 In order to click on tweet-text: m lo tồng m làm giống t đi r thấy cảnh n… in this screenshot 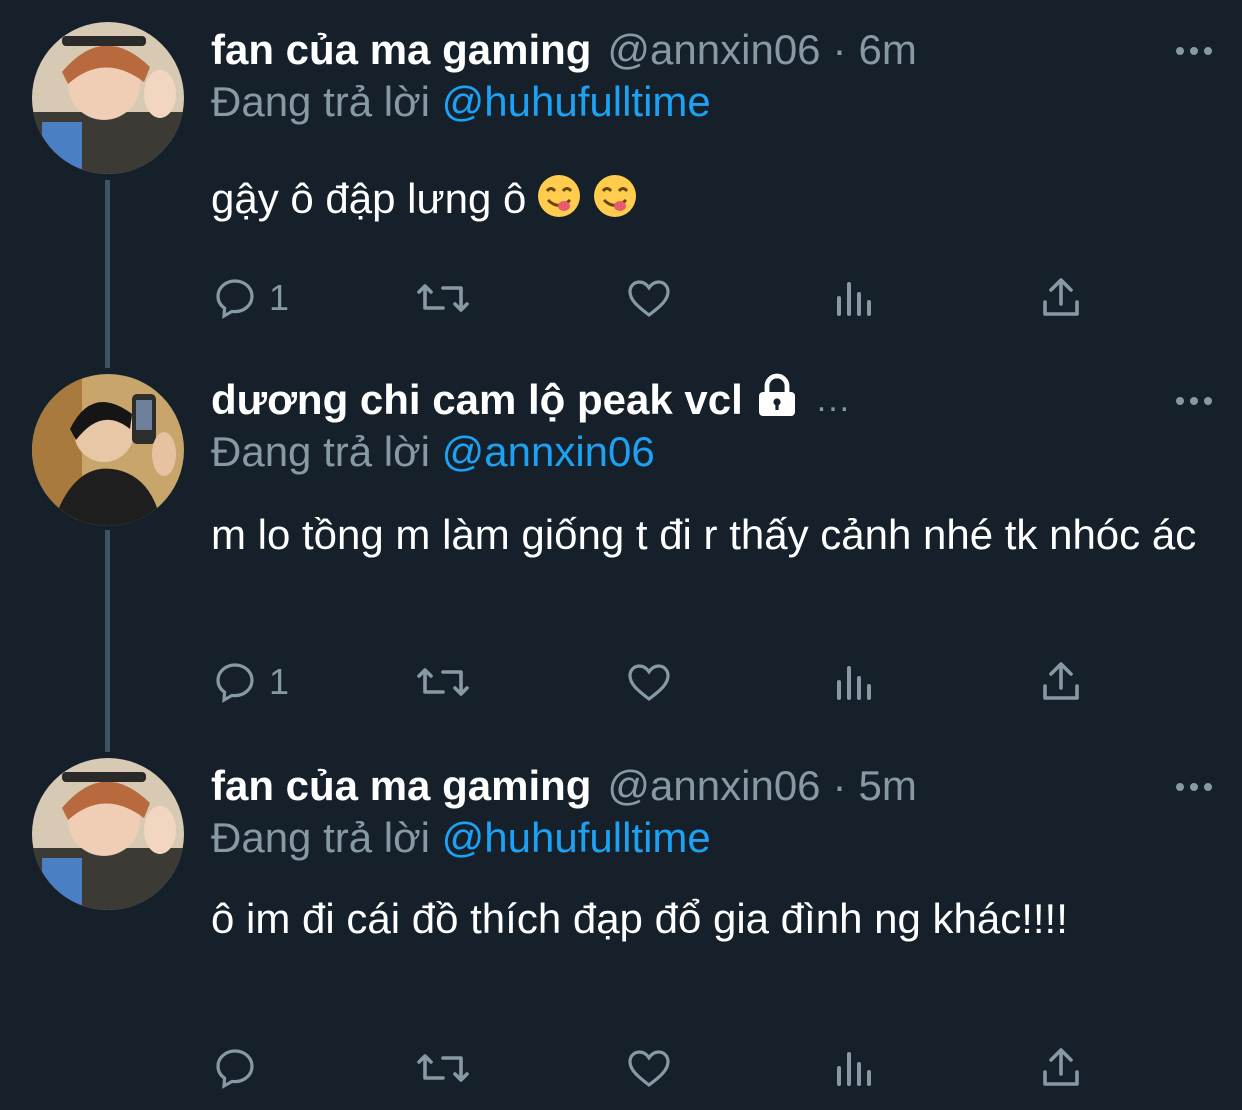, I will do `click(704, 534)`.